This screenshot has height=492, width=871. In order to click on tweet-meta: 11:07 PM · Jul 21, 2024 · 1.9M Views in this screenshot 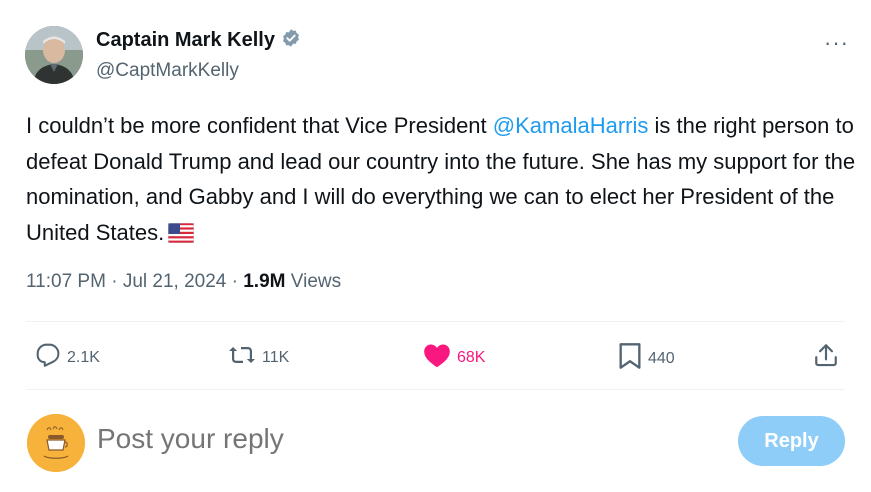, I will do `click(183, 282)`.